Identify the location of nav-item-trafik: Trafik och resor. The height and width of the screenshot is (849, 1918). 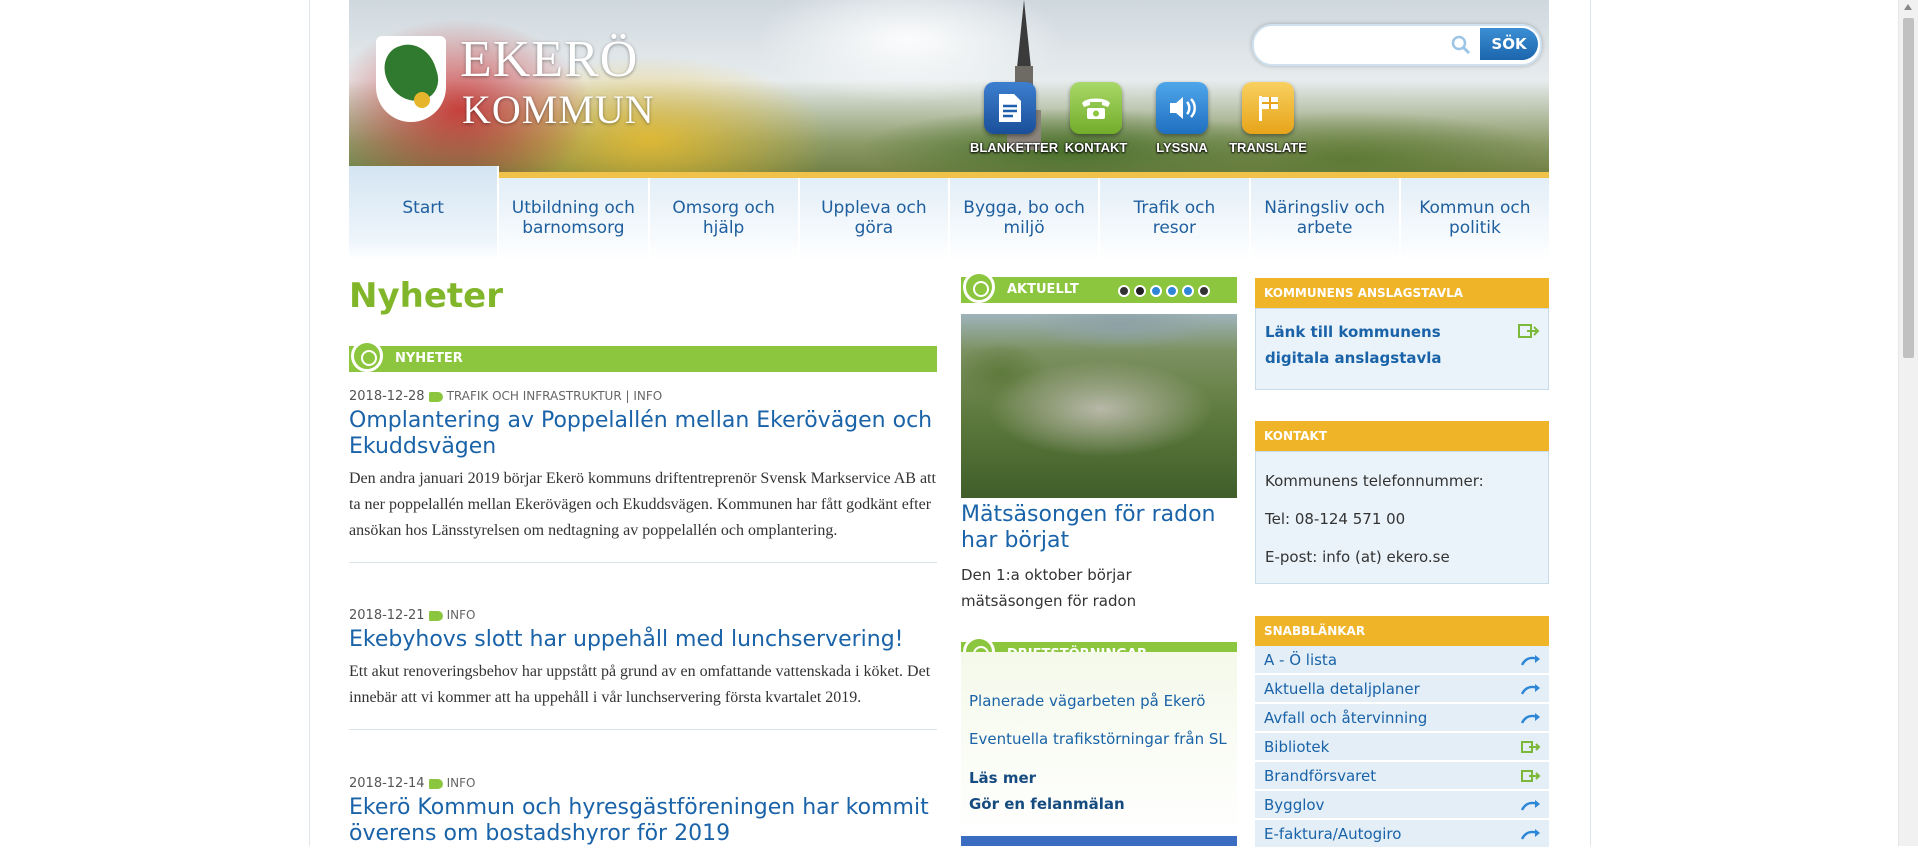
(1175, 219).